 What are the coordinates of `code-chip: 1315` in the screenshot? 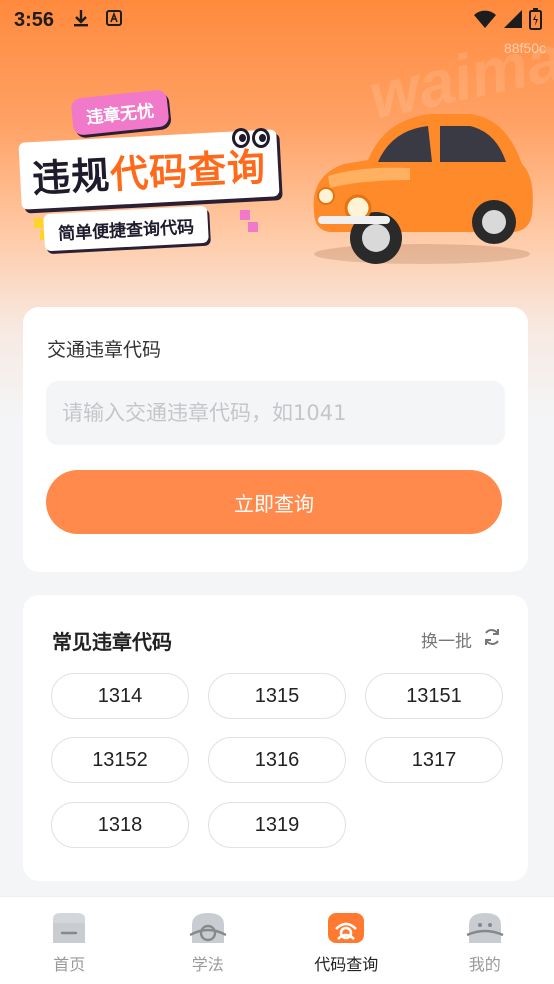 It's located at (277, 696).